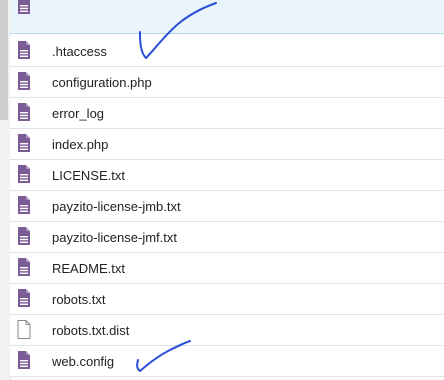 The width and height of the screenshot is (444, 380). I want to click on file-name: robots.txt.dist, so click(90, 330).